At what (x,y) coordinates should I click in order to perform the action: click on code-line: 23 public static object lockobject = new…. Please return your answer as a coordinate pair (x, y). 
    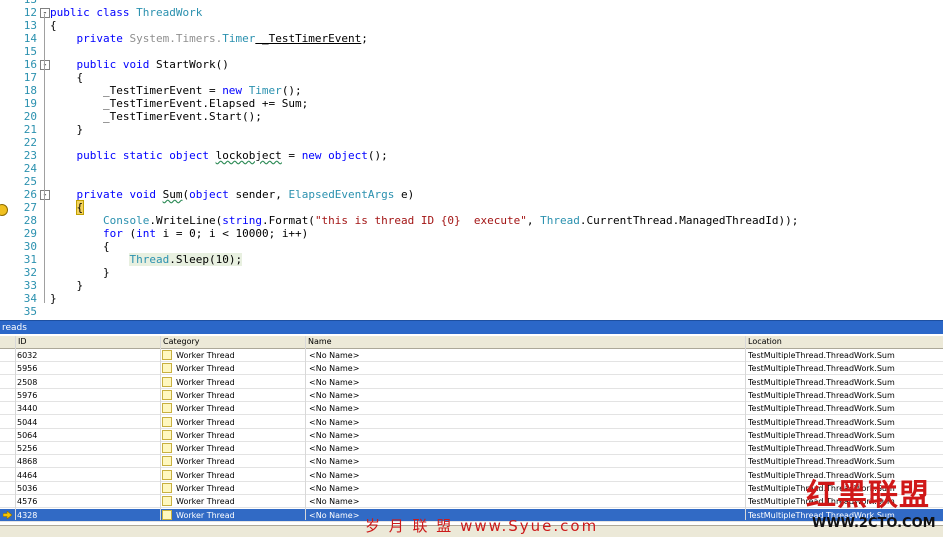
    Looking at the image, I should click on (471, 155).